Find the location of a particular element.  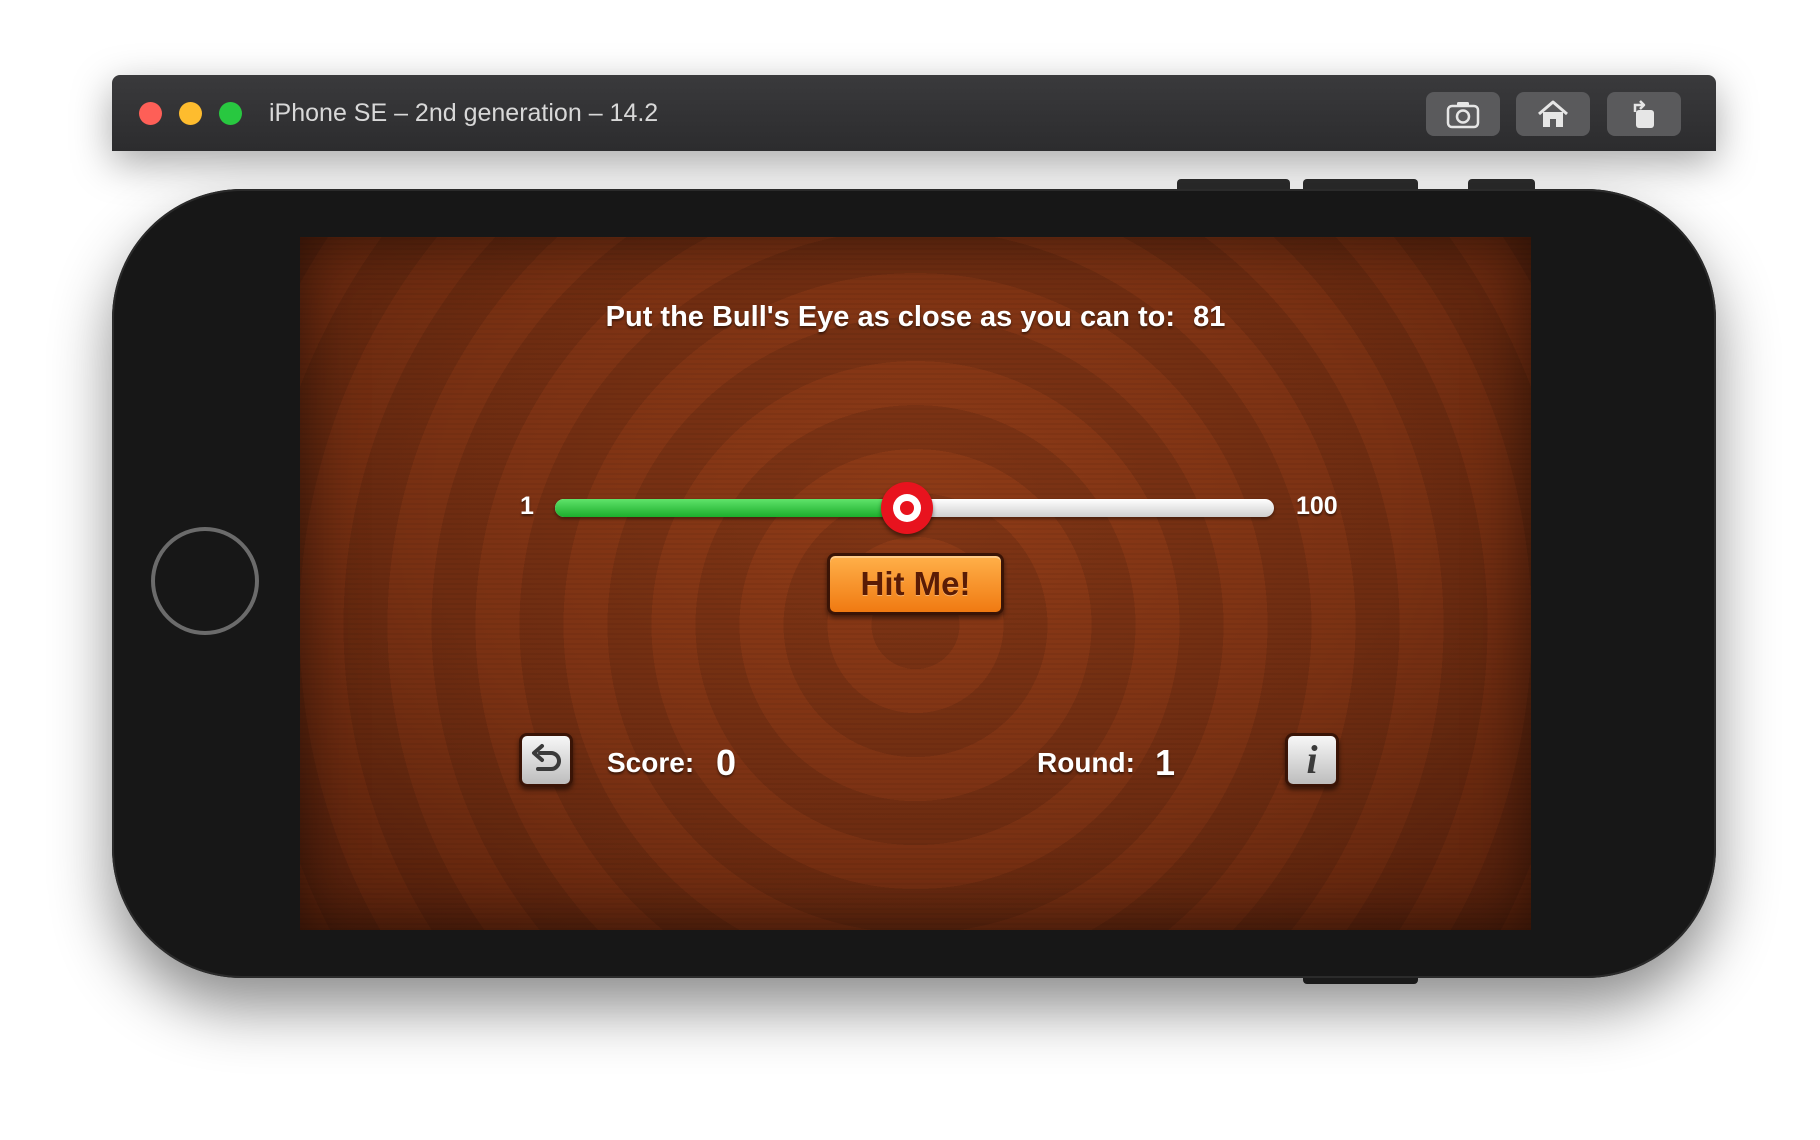

round-value: 1 is located at coordinates (1165, 762).